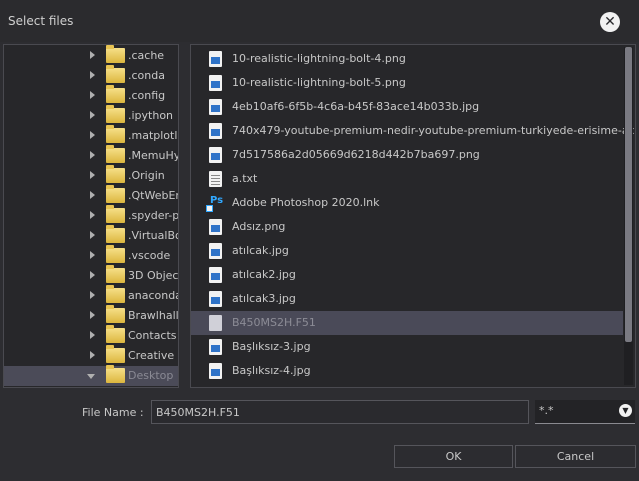  I want to click on file-name: Adobe Photoshop 2020.lnk, so click(306, 202).